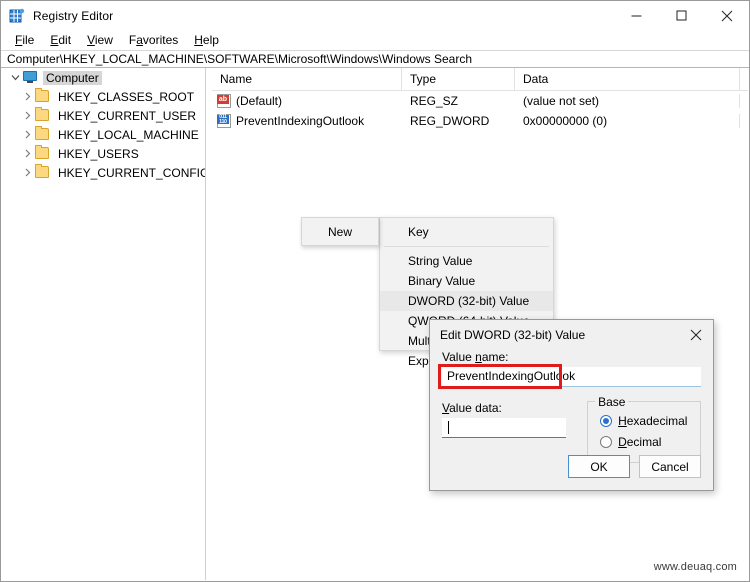  I want to click on menu-file: File, so click(24, 40).